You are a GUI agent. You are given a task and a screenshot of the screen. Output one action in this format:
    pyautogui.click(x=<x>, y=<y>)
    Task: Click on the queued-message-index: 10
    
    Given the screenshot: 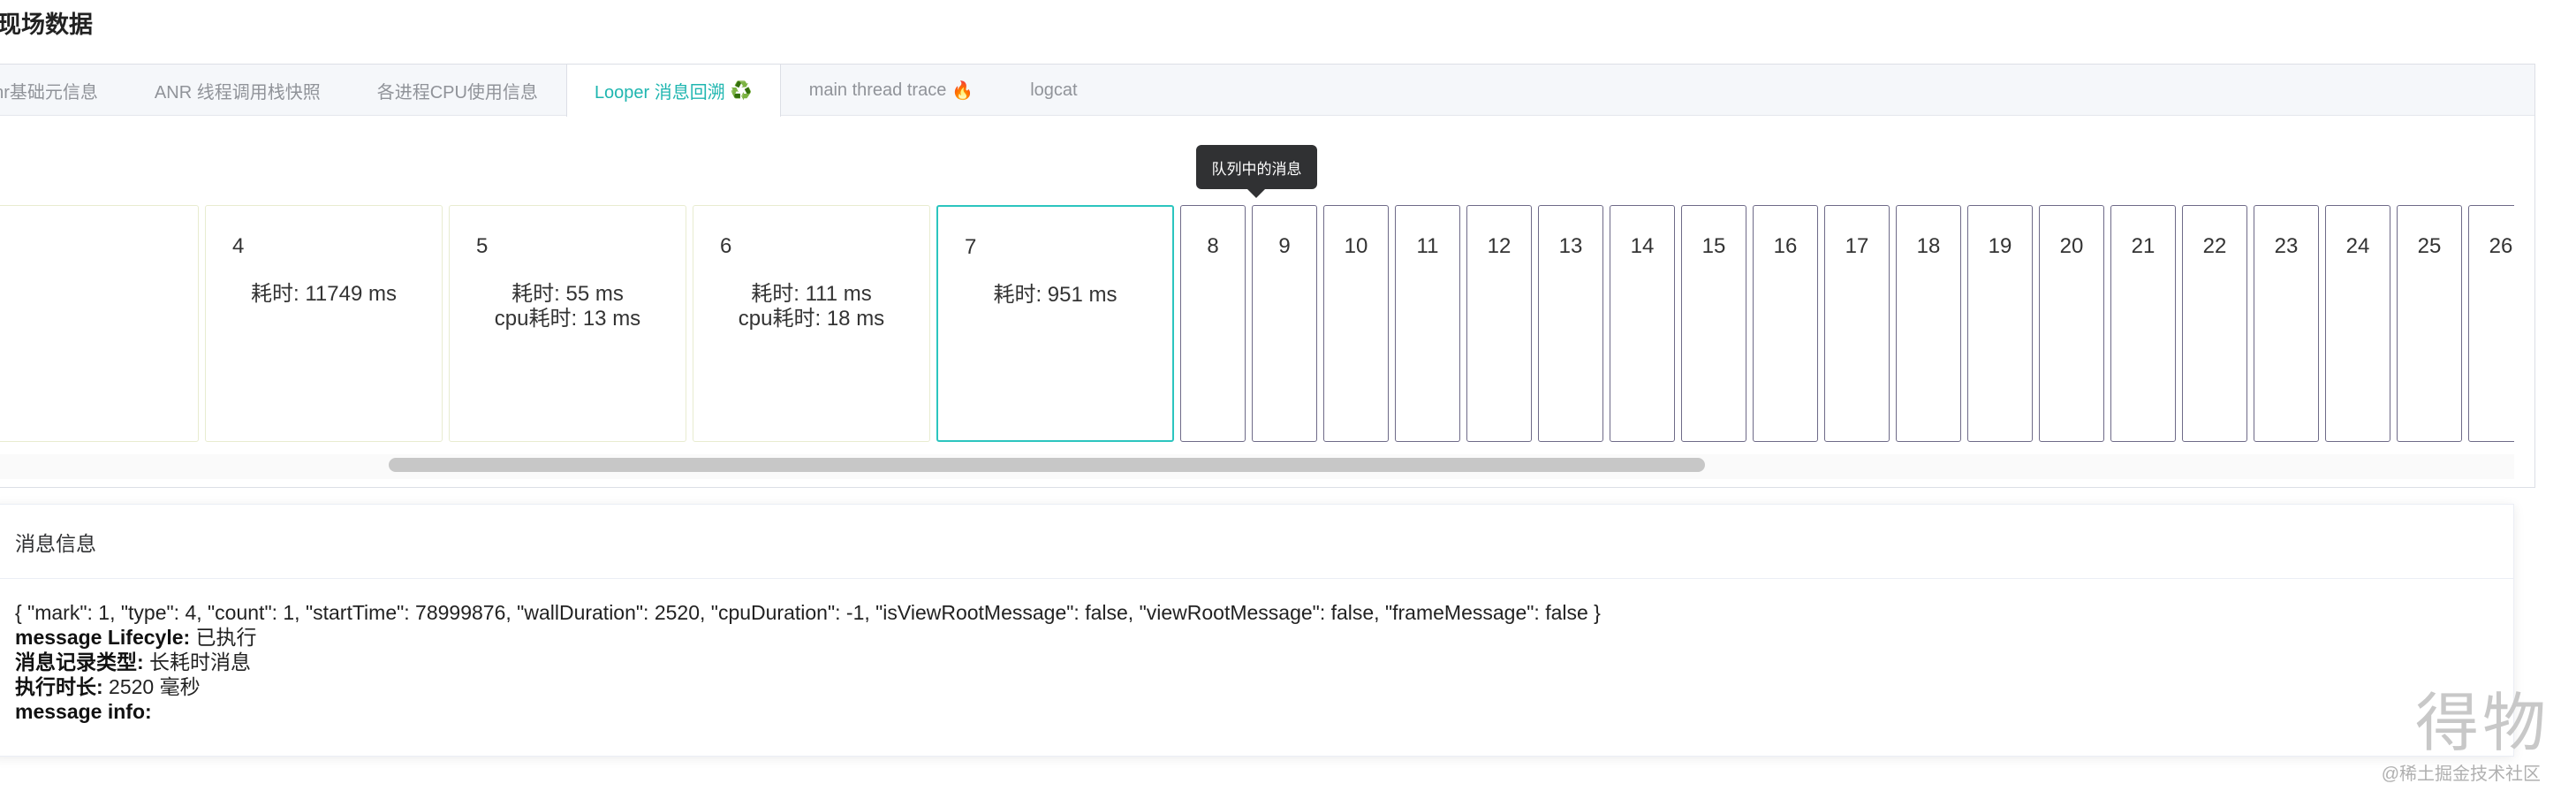 What is the action you would take?
    pyautogui.click(x=1356, y=246)
    